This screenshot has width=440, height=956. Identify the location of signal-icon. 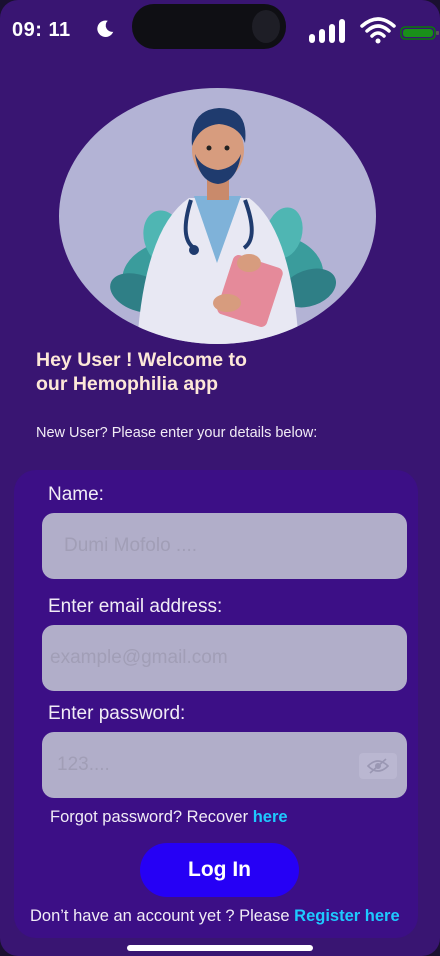
(327, 31).